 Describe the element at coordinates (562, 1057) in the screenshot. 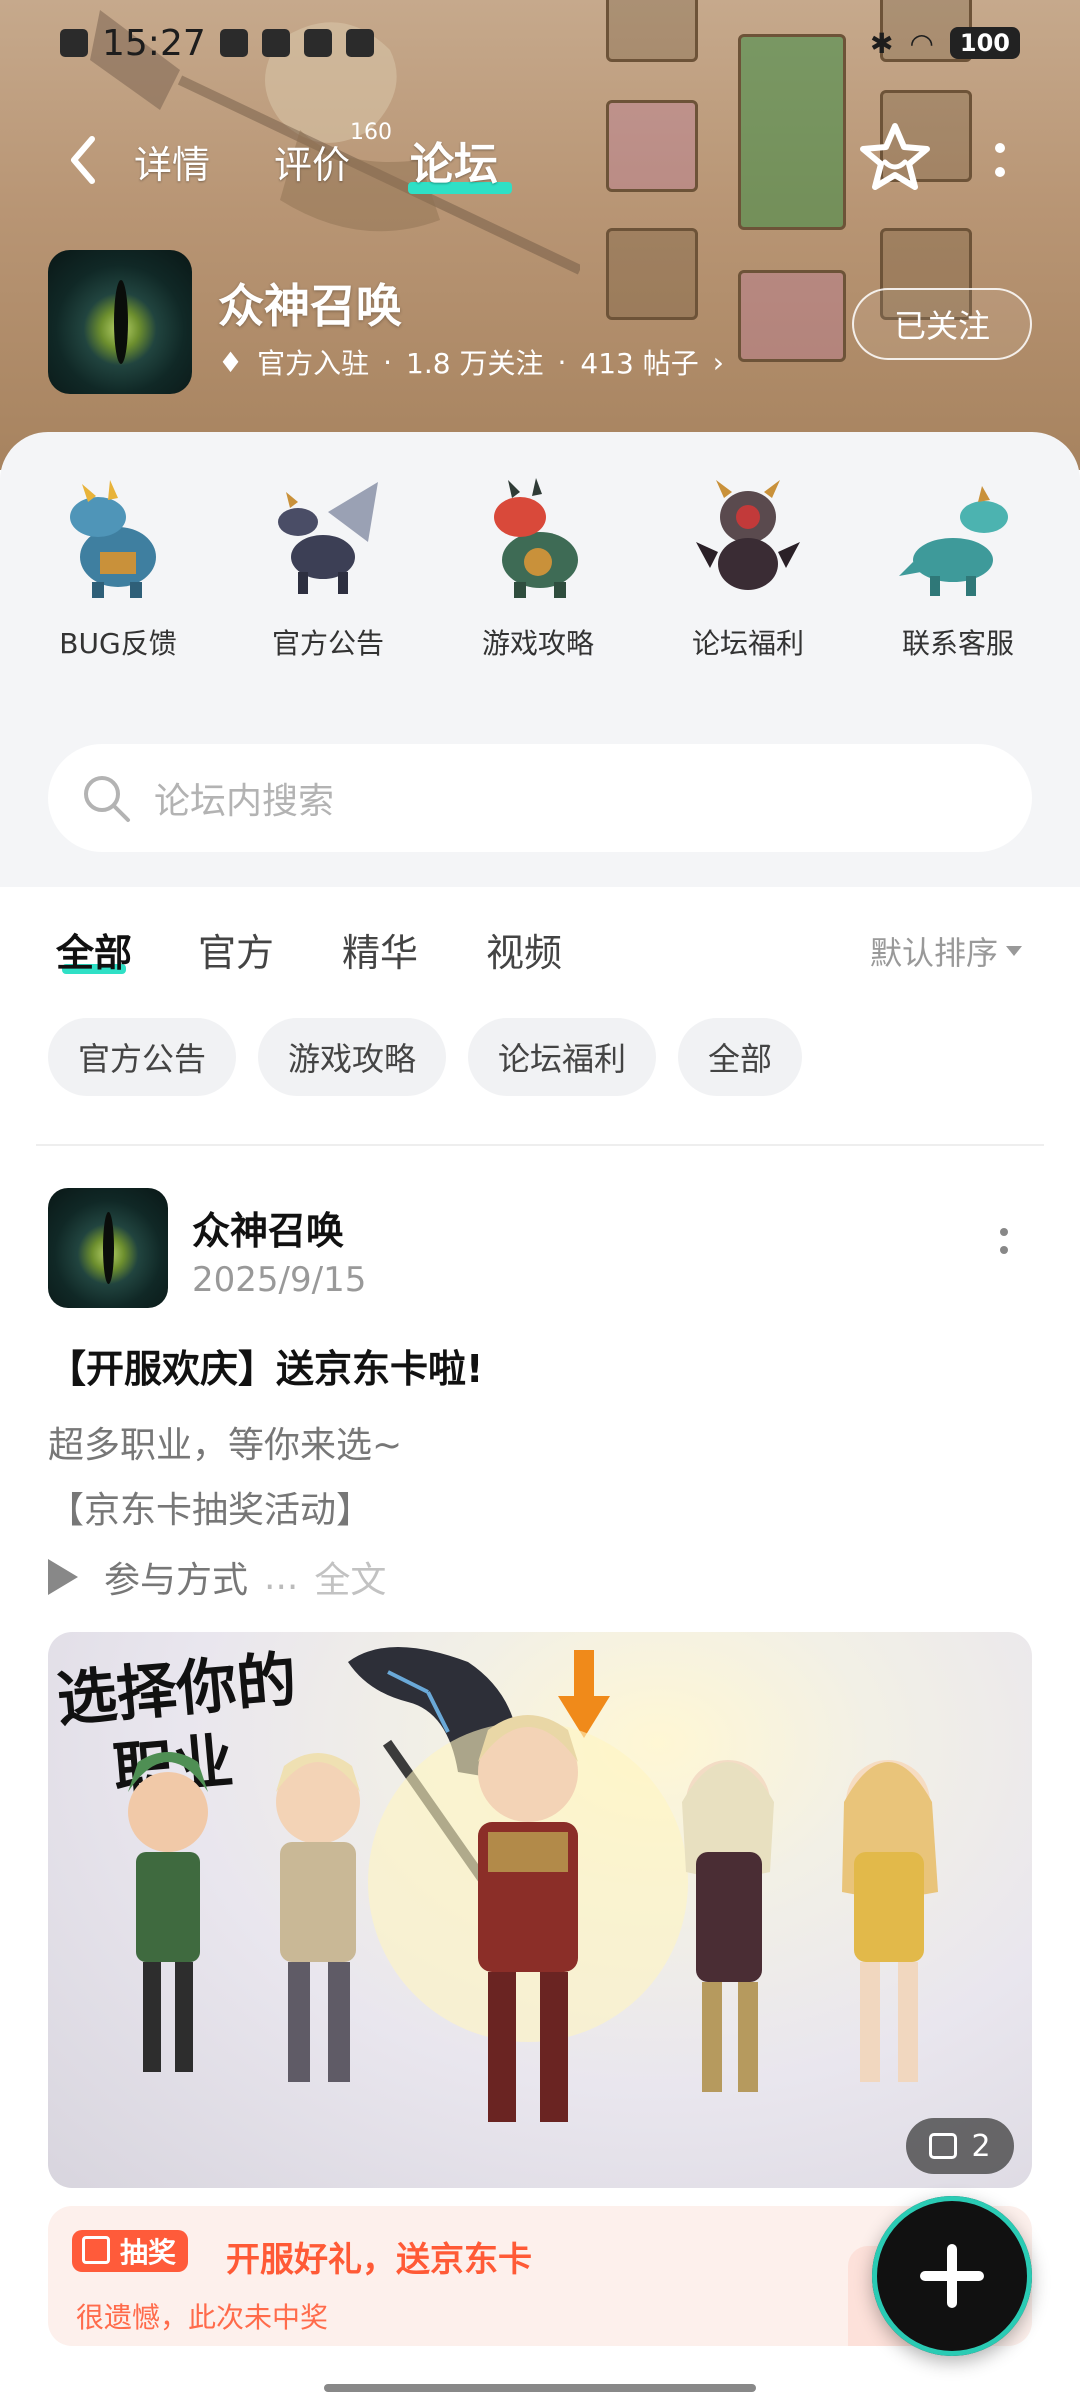

I see `chip-benefits: 论坛福利` at that location.